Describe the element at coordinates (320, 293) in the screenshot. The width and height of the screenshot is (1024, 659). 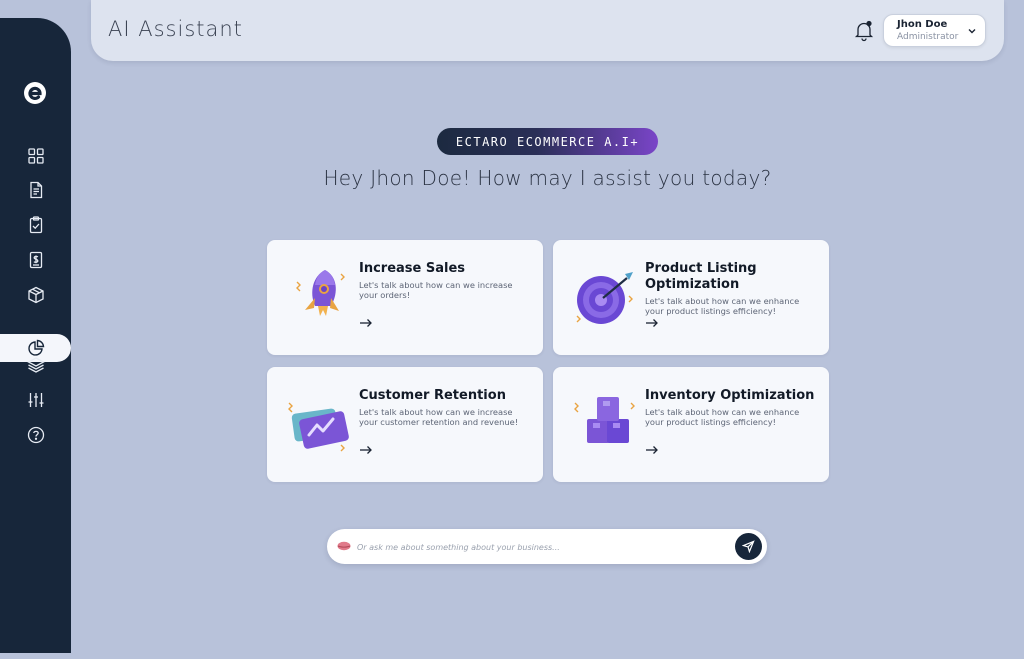
I see `rocket-icon` at that location.